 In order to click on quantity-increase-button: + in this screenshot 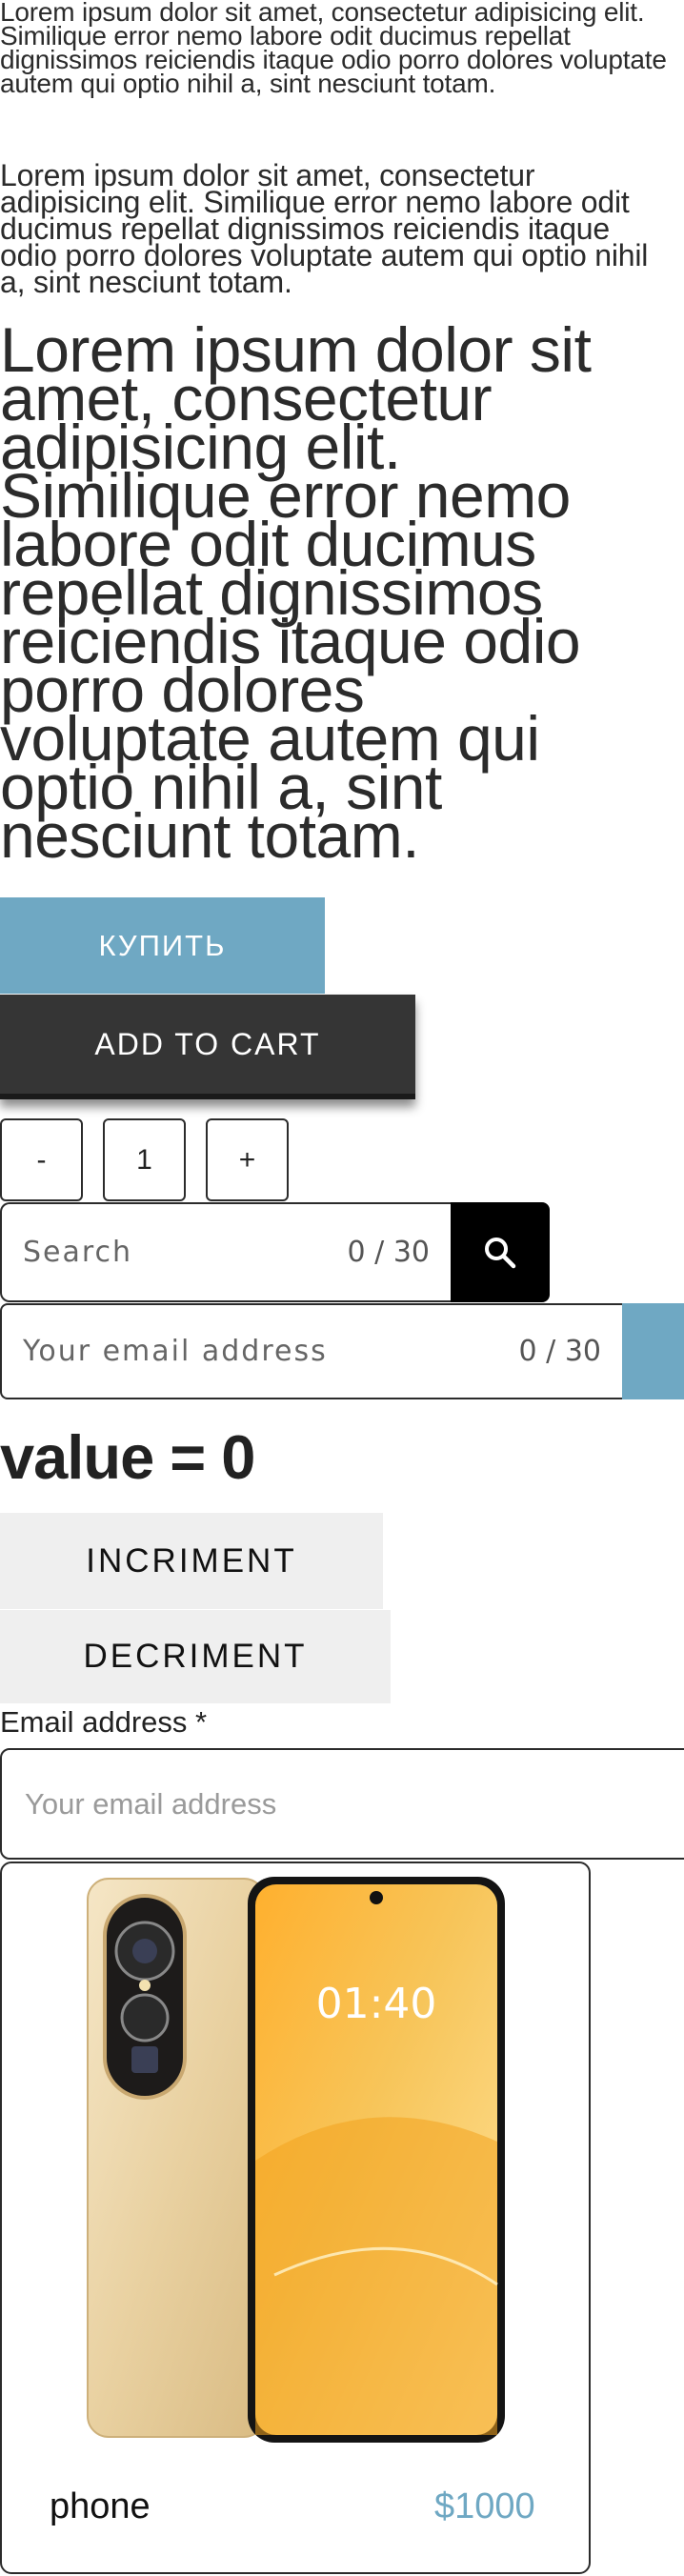, I will do `click(248, 1159)`.